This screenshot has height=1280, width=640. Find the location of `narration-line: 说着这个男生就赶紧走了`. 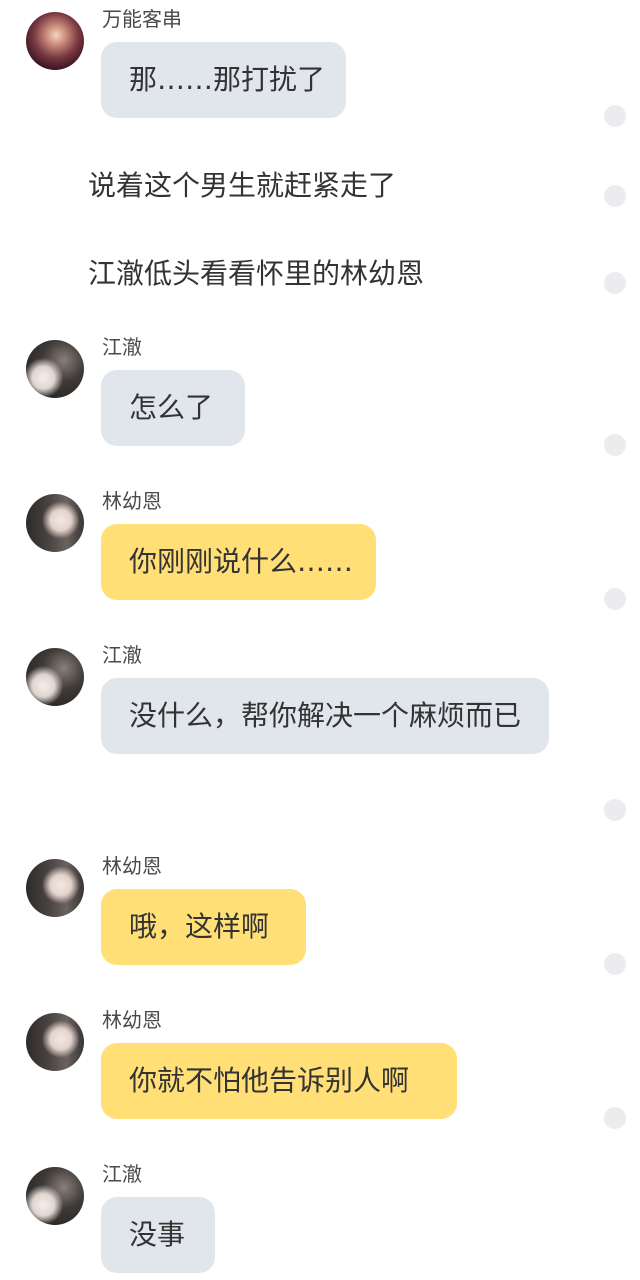

narration-line: 说着这个男生就赶紧走了 is located at coordinates (242, 185).